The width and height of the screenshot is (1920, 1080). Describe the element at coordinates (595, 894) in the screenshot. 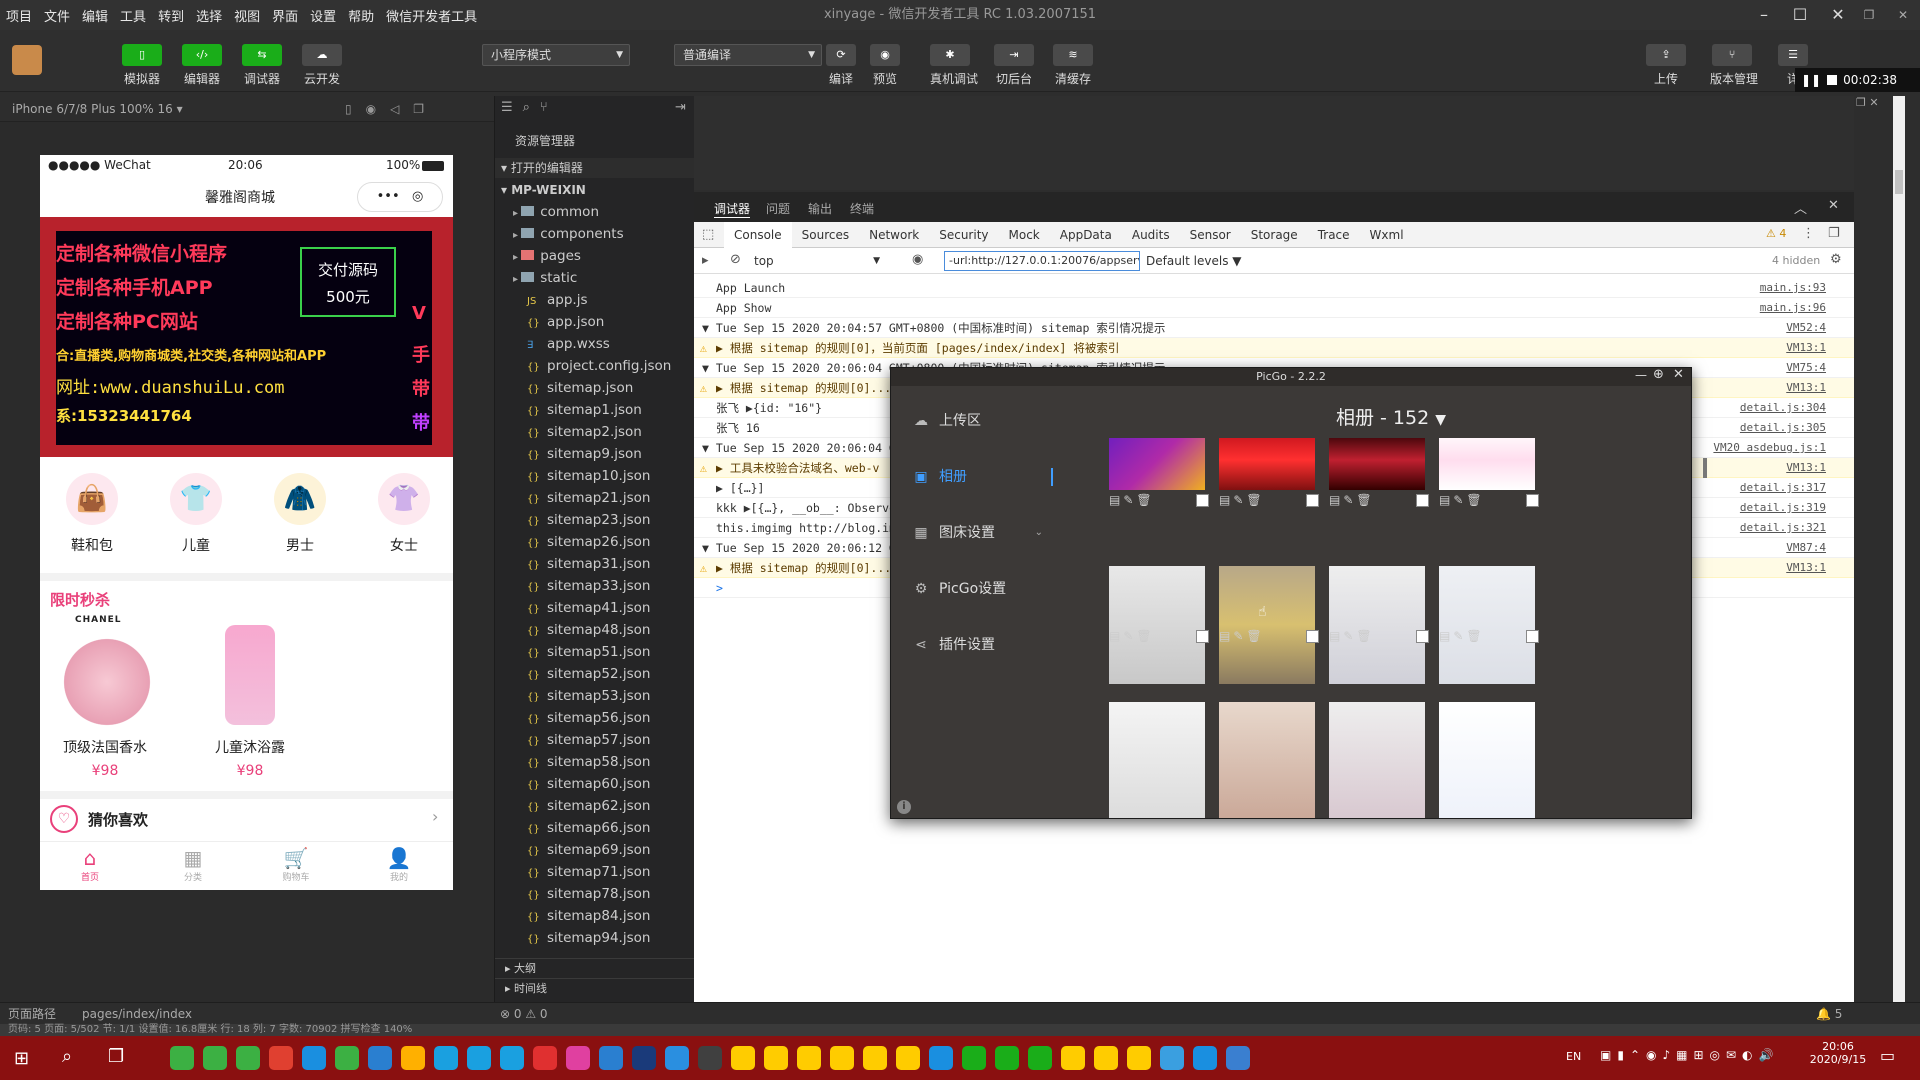

I see `file-item: {} sitemap78.json` at that location.